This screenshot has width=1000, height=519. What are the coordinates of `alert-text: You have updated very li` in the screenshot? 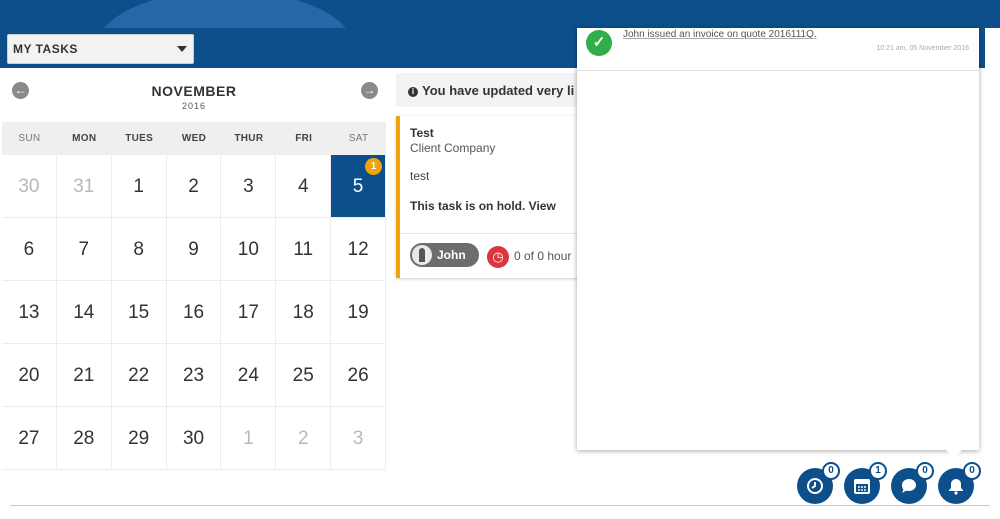 It's located at (498, 90).